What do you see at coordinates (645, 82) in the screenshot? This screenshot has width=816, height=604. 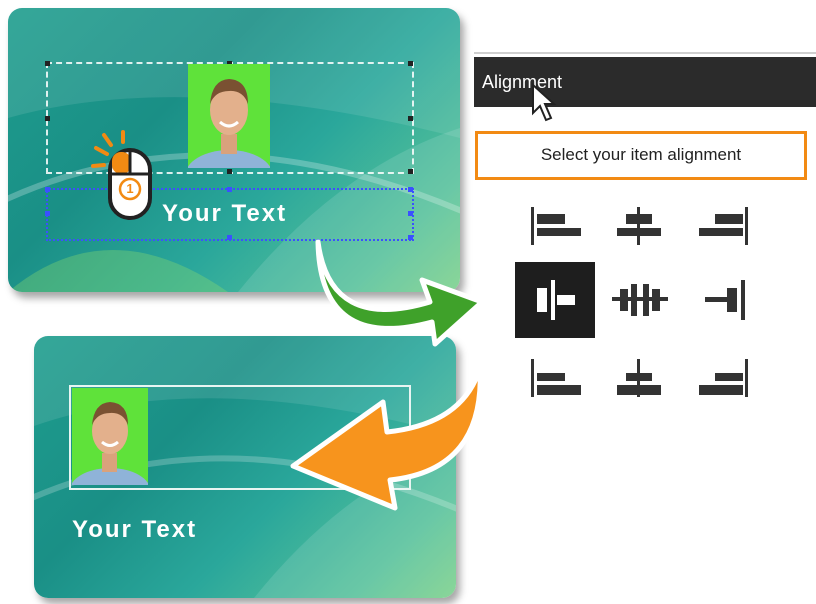 I see `alignment-panel-header: Alignment` at bounding box center [645, 82].